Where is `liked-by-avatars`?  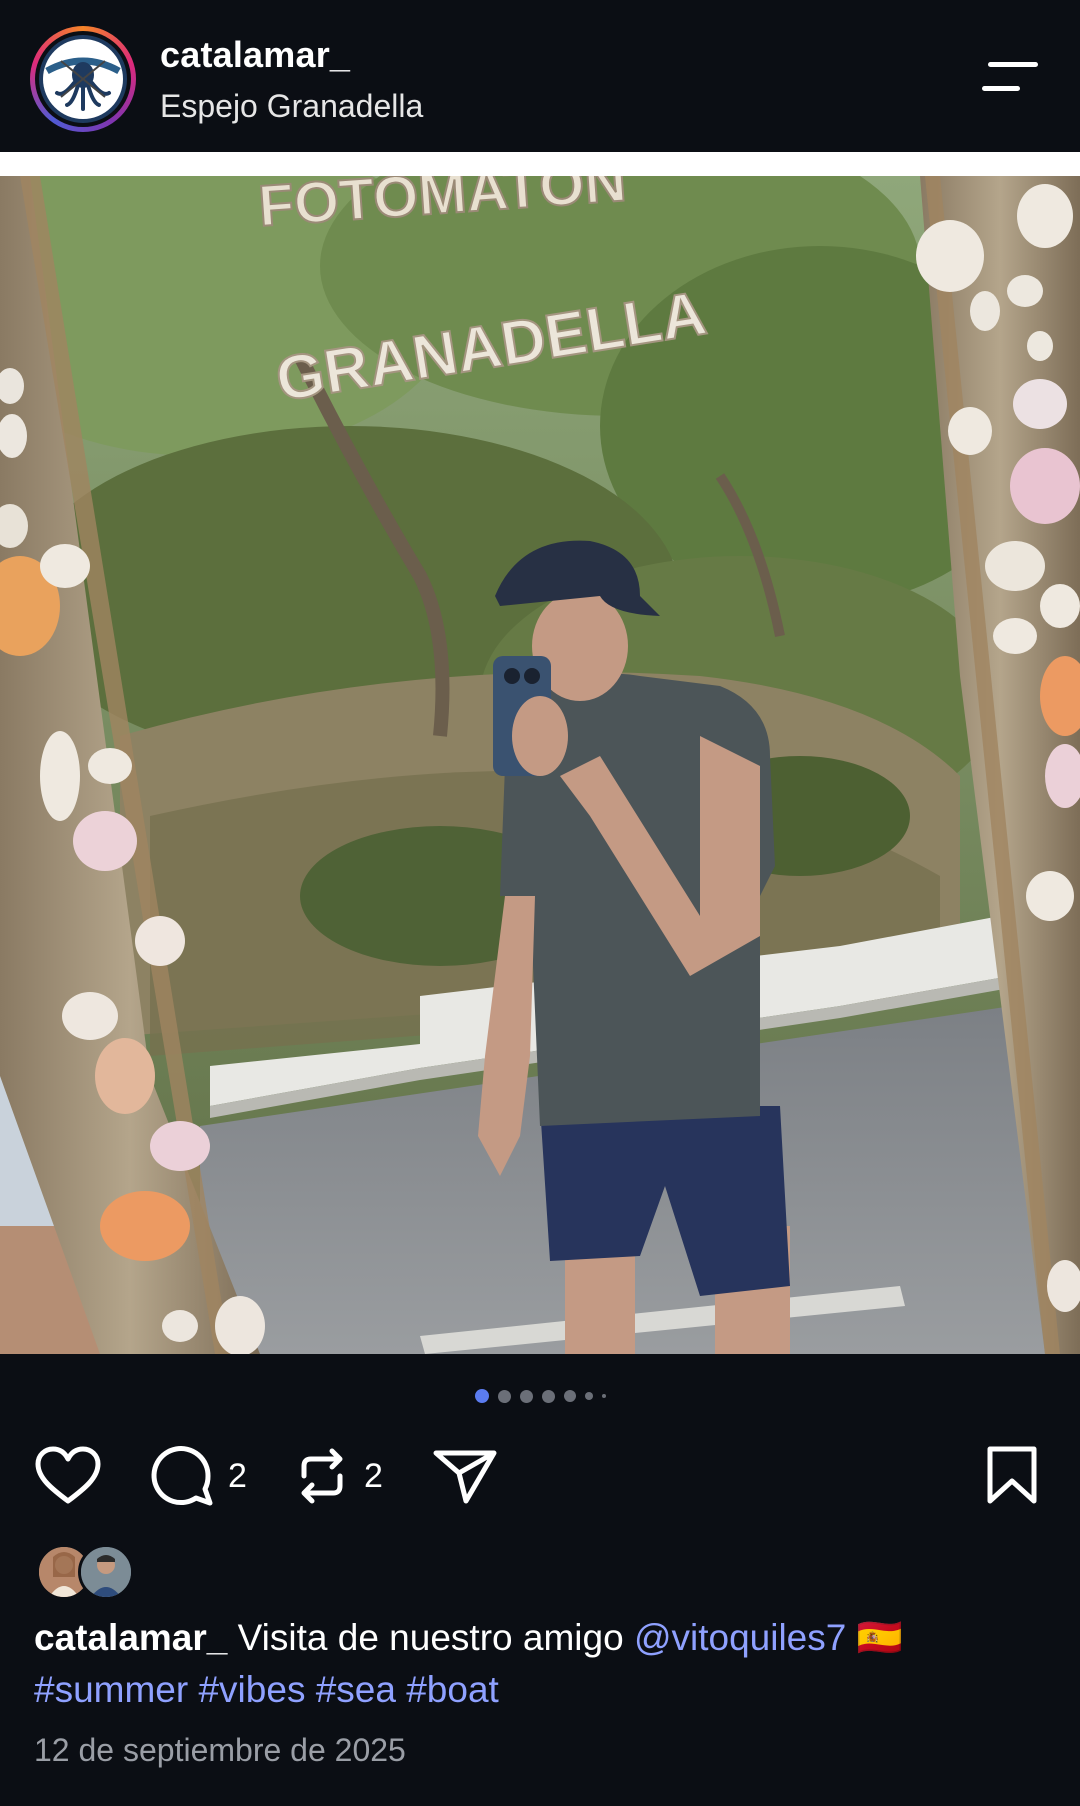 liked-by-avatars is located at coordinates (86, 1573).